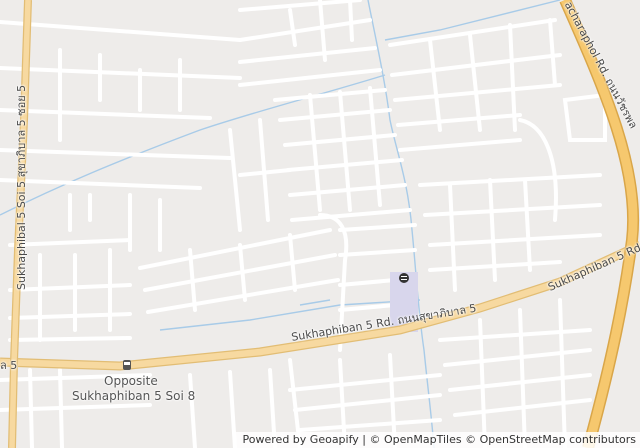 The width and height of the screenshot is (640, 448). What do you see at coordinates (334, 439) in the screenshot?
I see `geoapify-link: Geoapify` at bounding box center [334, 439].